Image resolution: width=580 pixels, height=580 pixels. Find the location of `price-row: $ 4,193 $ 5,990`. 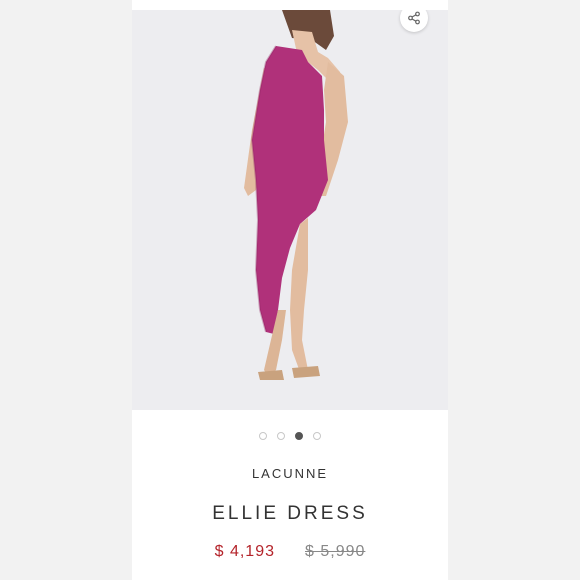

price-row: $ 4,193 $ 5,990 is located at coordinates (290, 552).